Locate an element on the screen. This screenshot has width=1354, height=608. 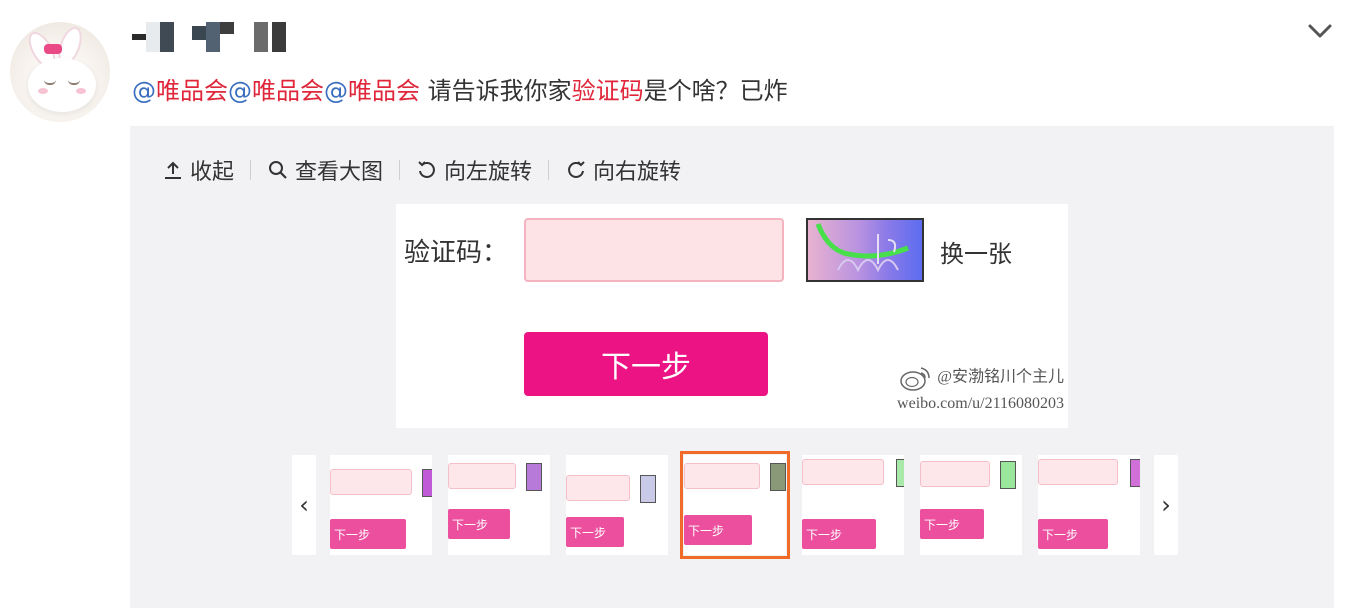
captcha-input is located at coordinates (654, 250).